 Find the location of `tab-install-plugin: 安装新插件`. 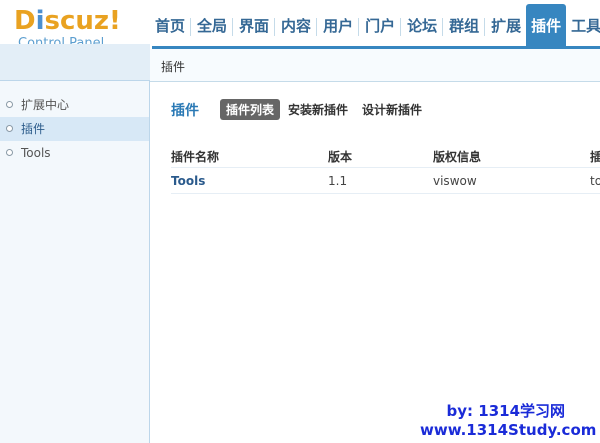

tab-install-plugin: 安装新插件 is located at coordinates (318, 109).